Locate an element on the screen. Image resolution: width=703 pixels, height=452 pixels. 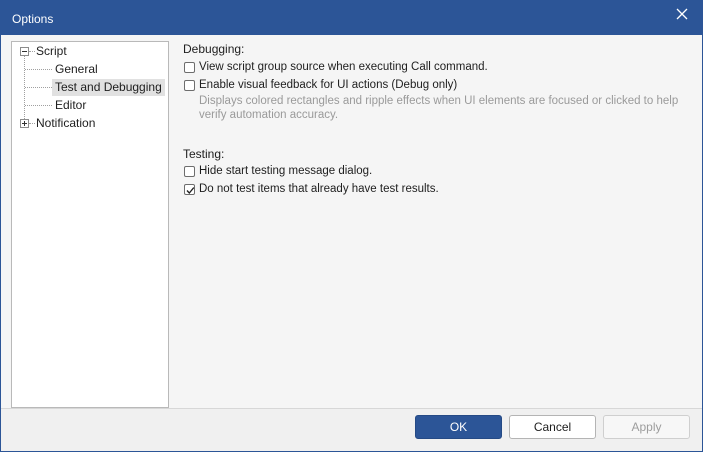
tree-item-general: General is located at coordinates (76, 69).